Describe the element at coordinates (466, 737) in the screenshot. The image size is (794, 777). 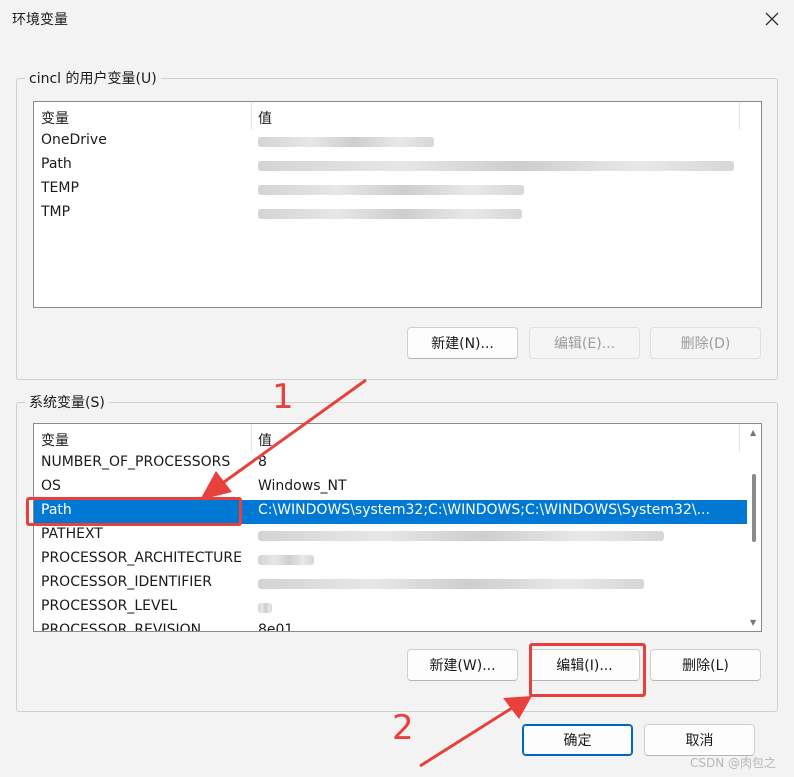
I see `arrow-2-line` at that location.